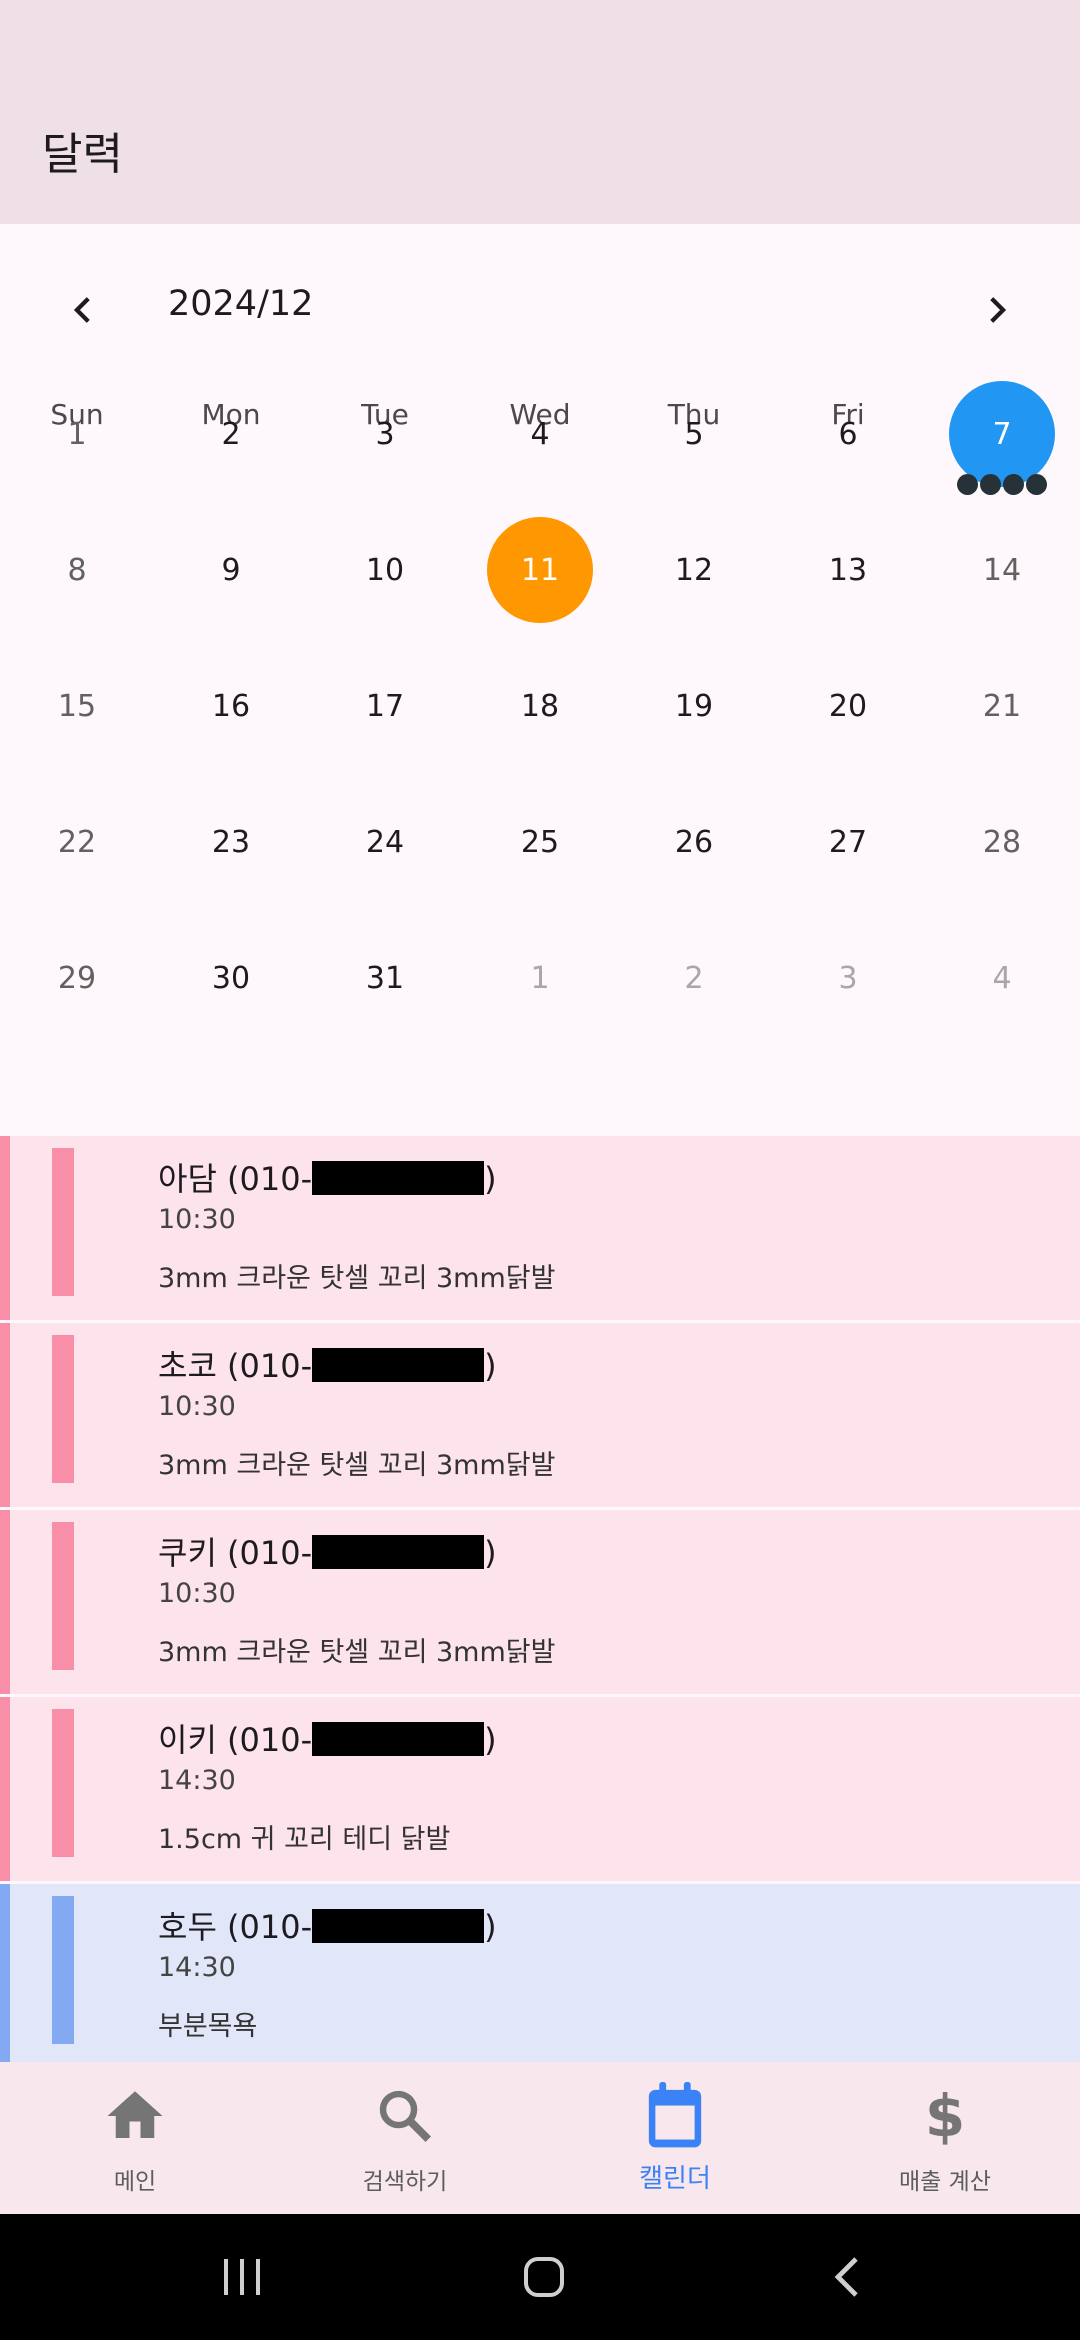 The image size is (1080, 2340). I want to click on pet-name-phone: 이키 (010-, so click(235, 1740).